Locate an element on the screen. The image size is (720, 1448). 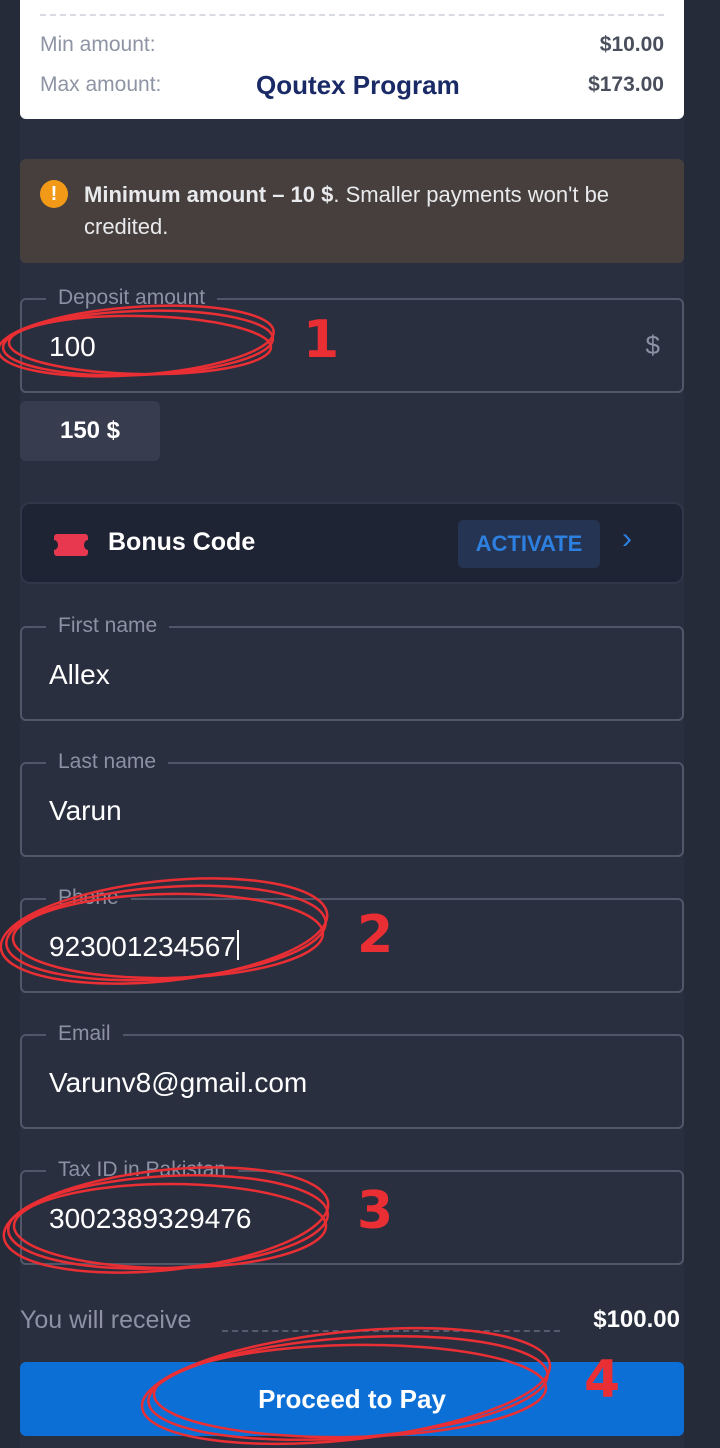
activate-bonus-button: ACTIVATE is located at coordinates (529, 544).